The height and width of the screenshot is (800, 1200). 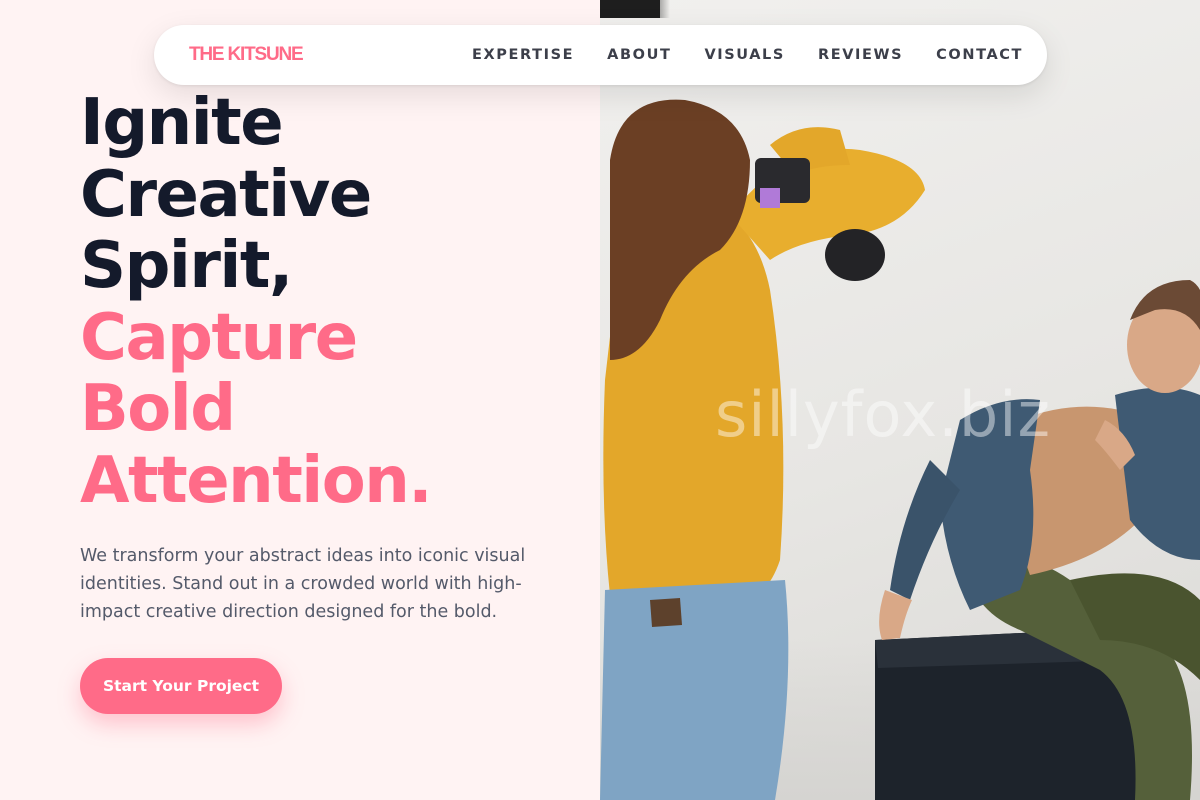 I want to click on nav-links: EXPERTISE ABOUT VISUALS REVIEWS CONTACT, so click(x=731, y=55).